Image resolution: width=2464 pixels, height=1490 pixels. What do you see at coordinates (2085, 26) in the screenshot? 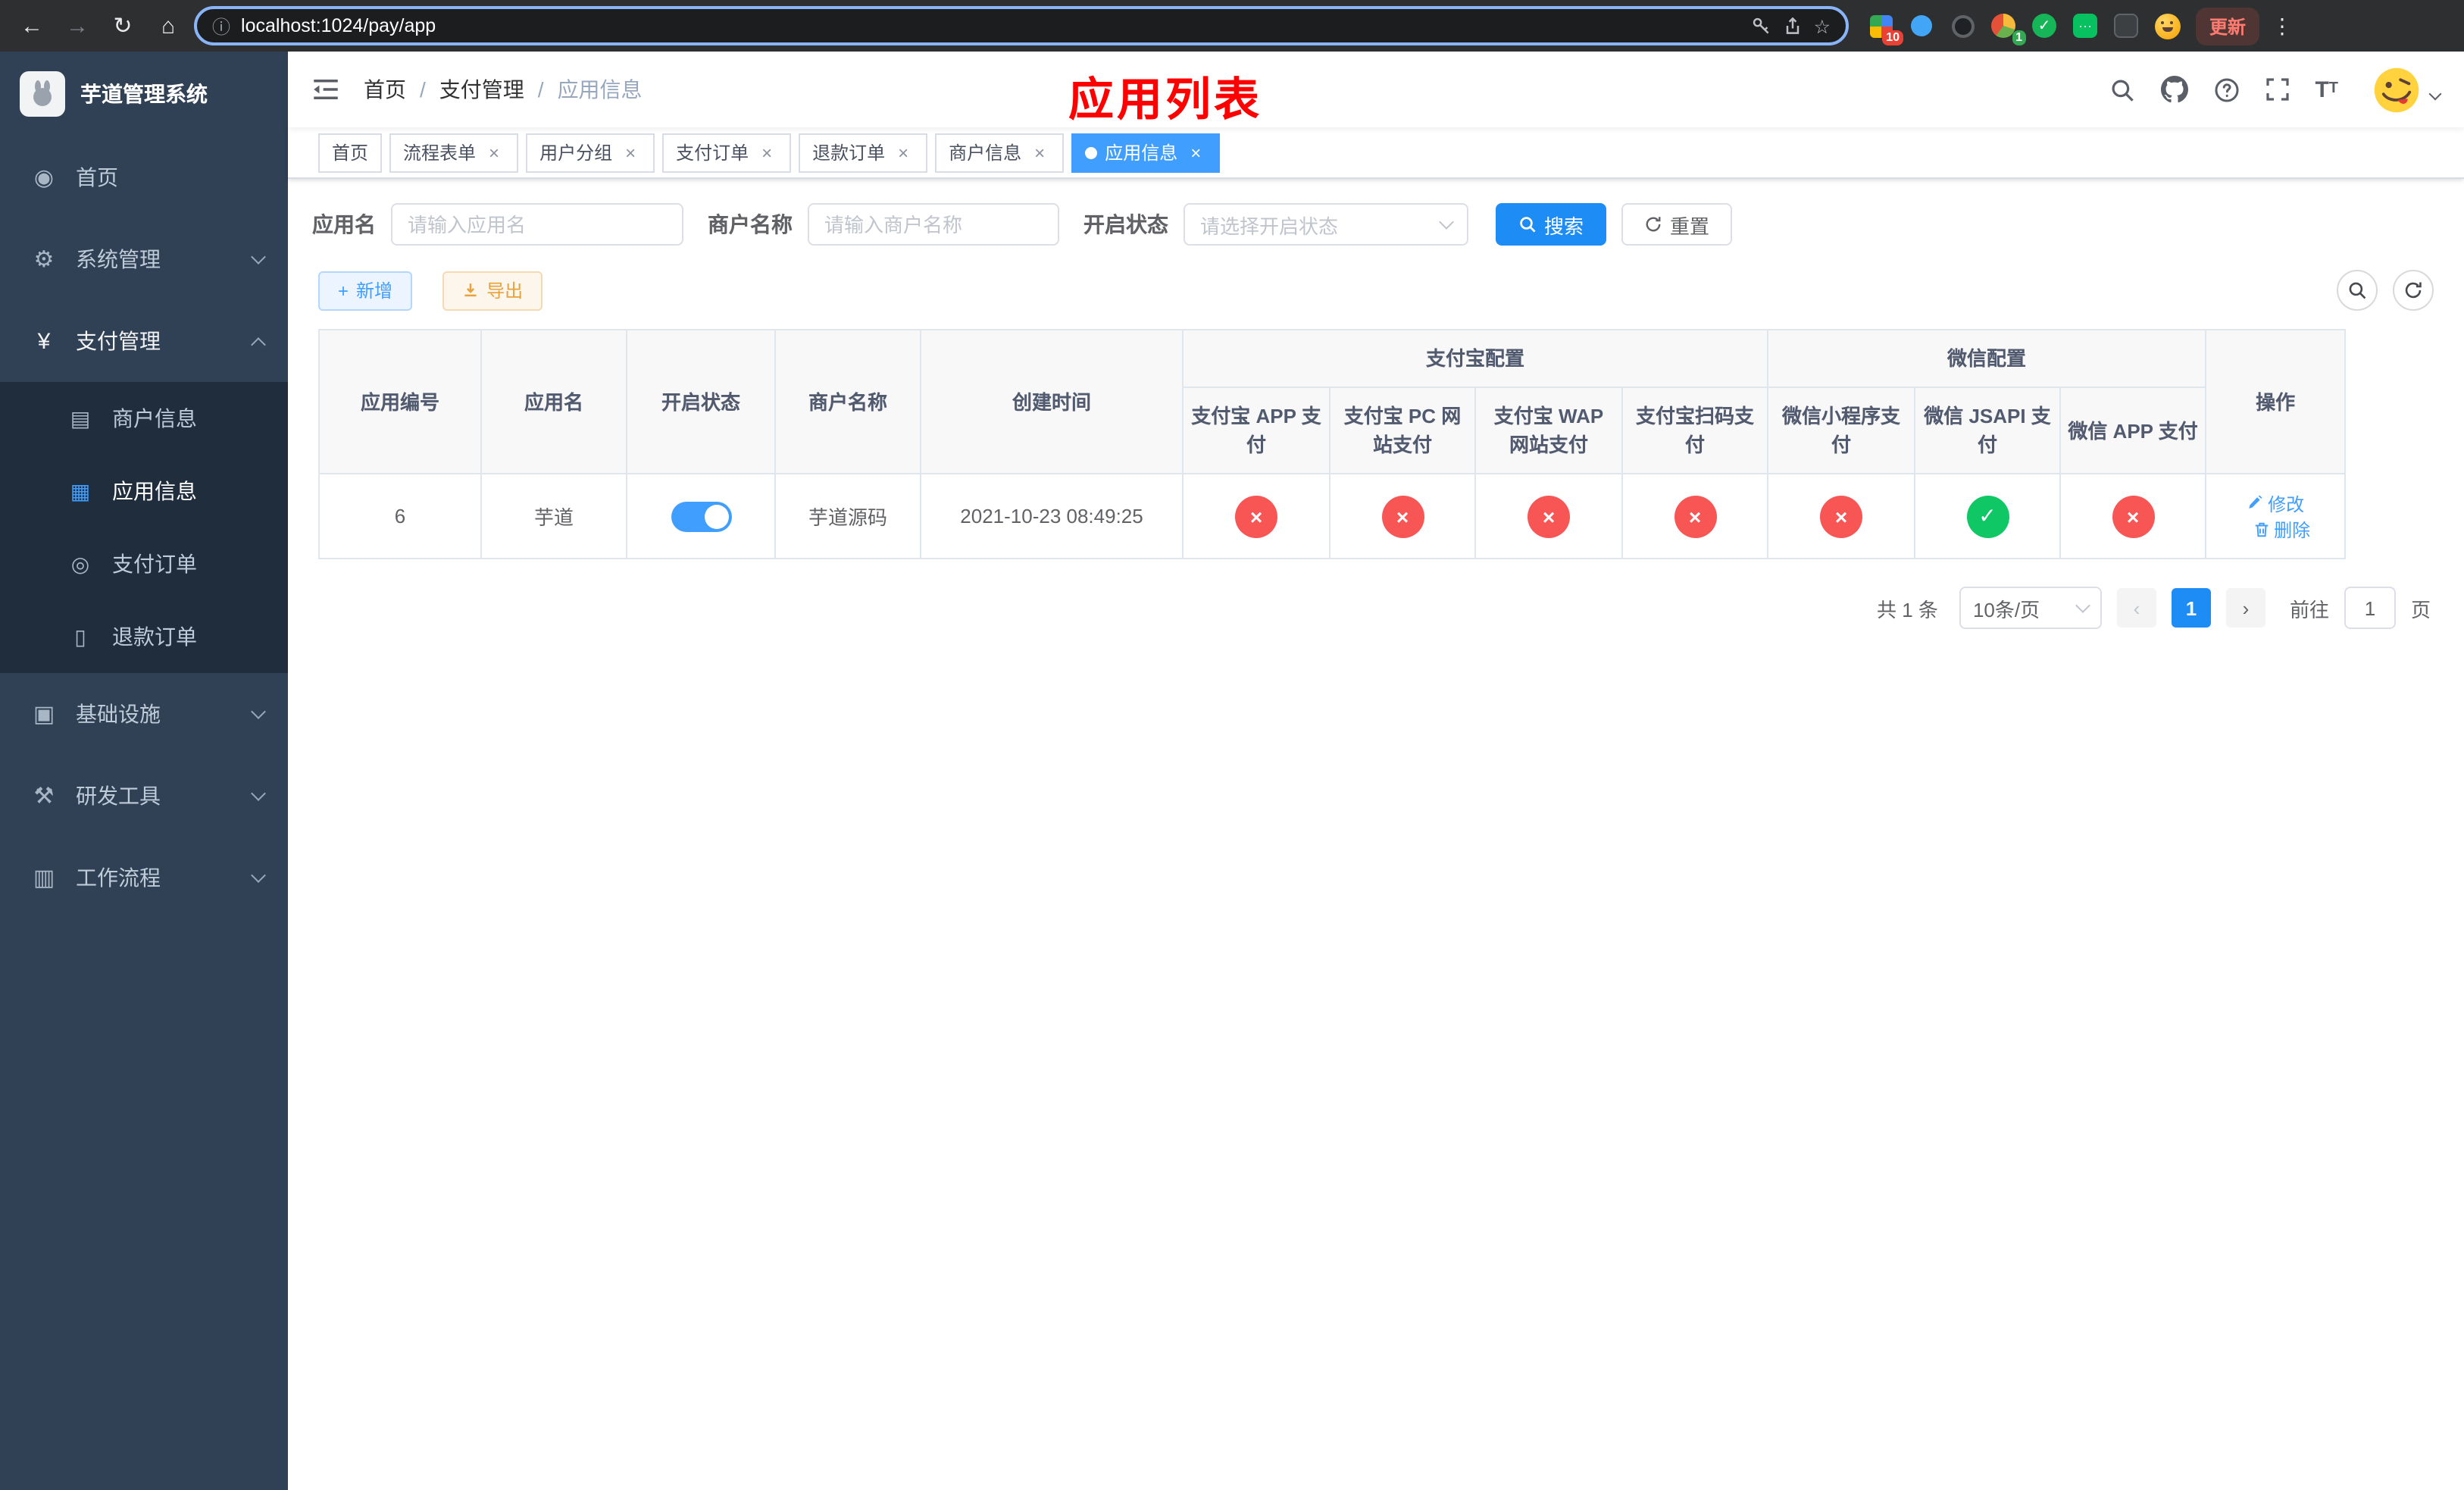
I see `extension-chat-icon: ···` at bounding box center [2085, 26].